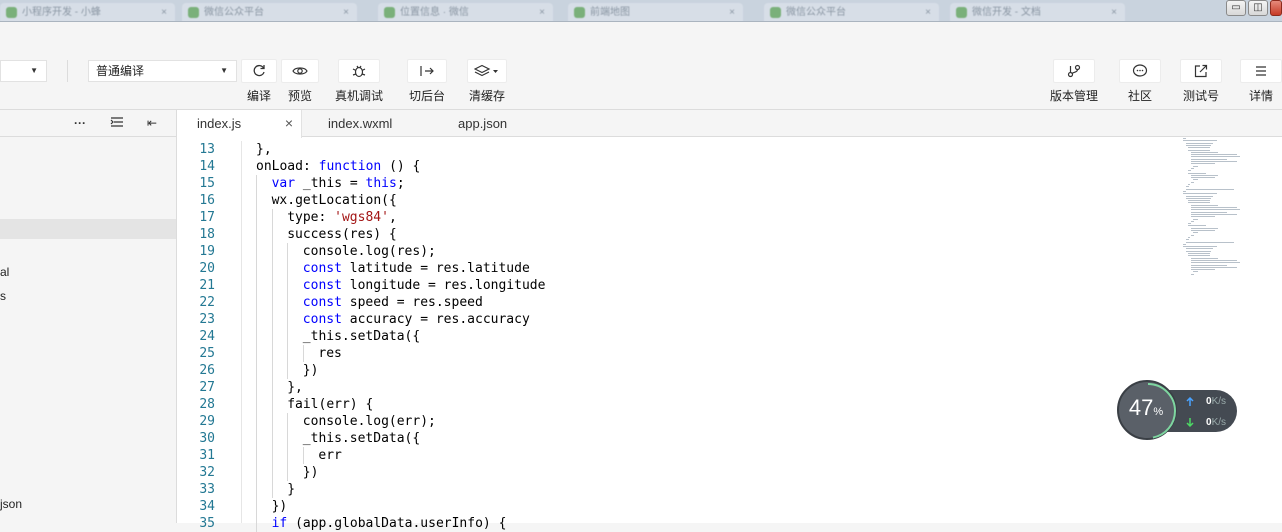 The width and height of the screenshot is (1282, 532). What do you see at coordinates (67, 71) in the screenshot?
I see `toolbar-divider` at bounding box center [67, 71].